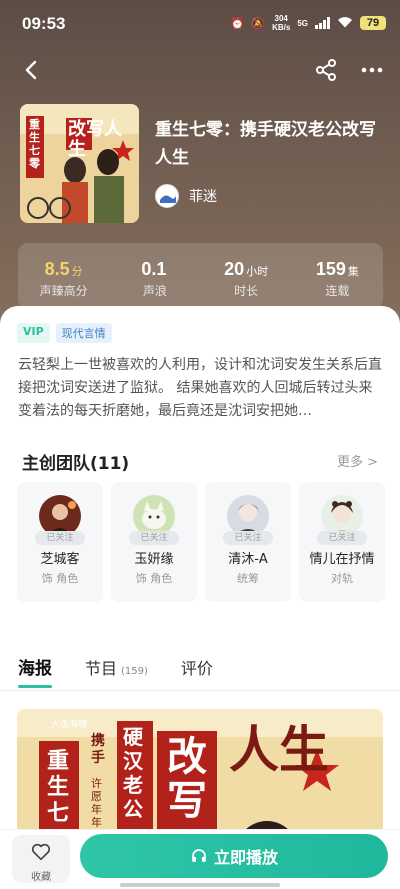 The width and height of the screenshot is (400, 889). I want to click on poster-text-3: 硬汉老公, so click(133, 773).